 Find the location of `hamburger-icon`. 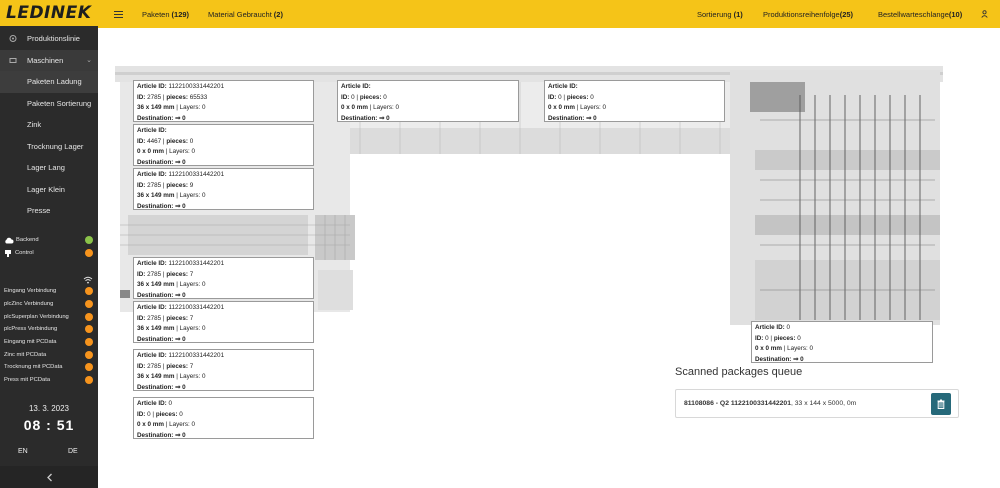

hamburger-icon is located at coordinates (118, 14).